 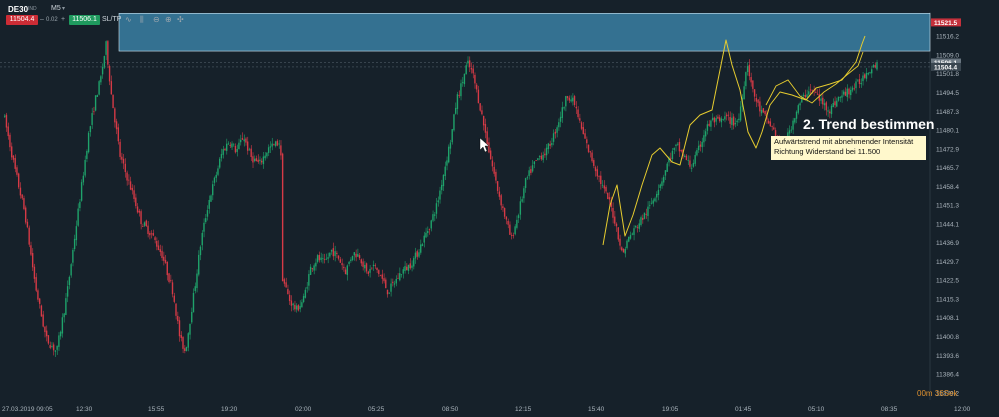 What do you see at coordinates (947, 375) in the screenshot?
I see `y-tick-label: 11386.4` at bounding box center [947, 375].